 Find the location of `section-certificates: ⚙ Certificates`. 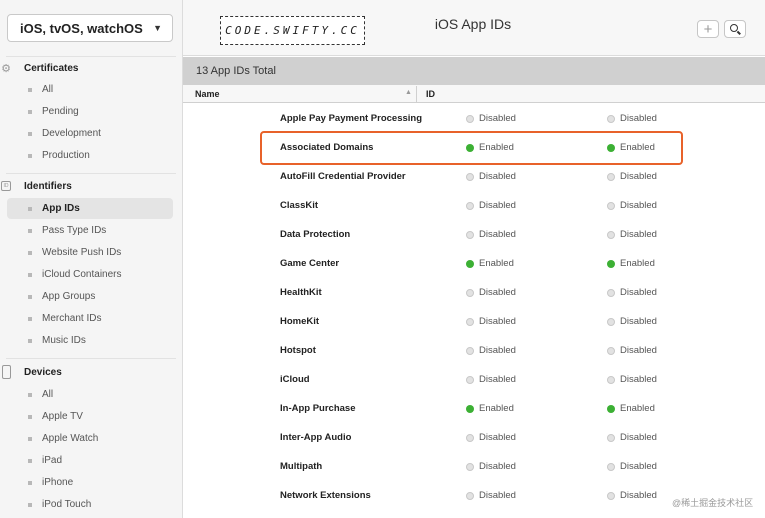

section-certificates: ⚙ Certificates is located at coordinates (91, 68).